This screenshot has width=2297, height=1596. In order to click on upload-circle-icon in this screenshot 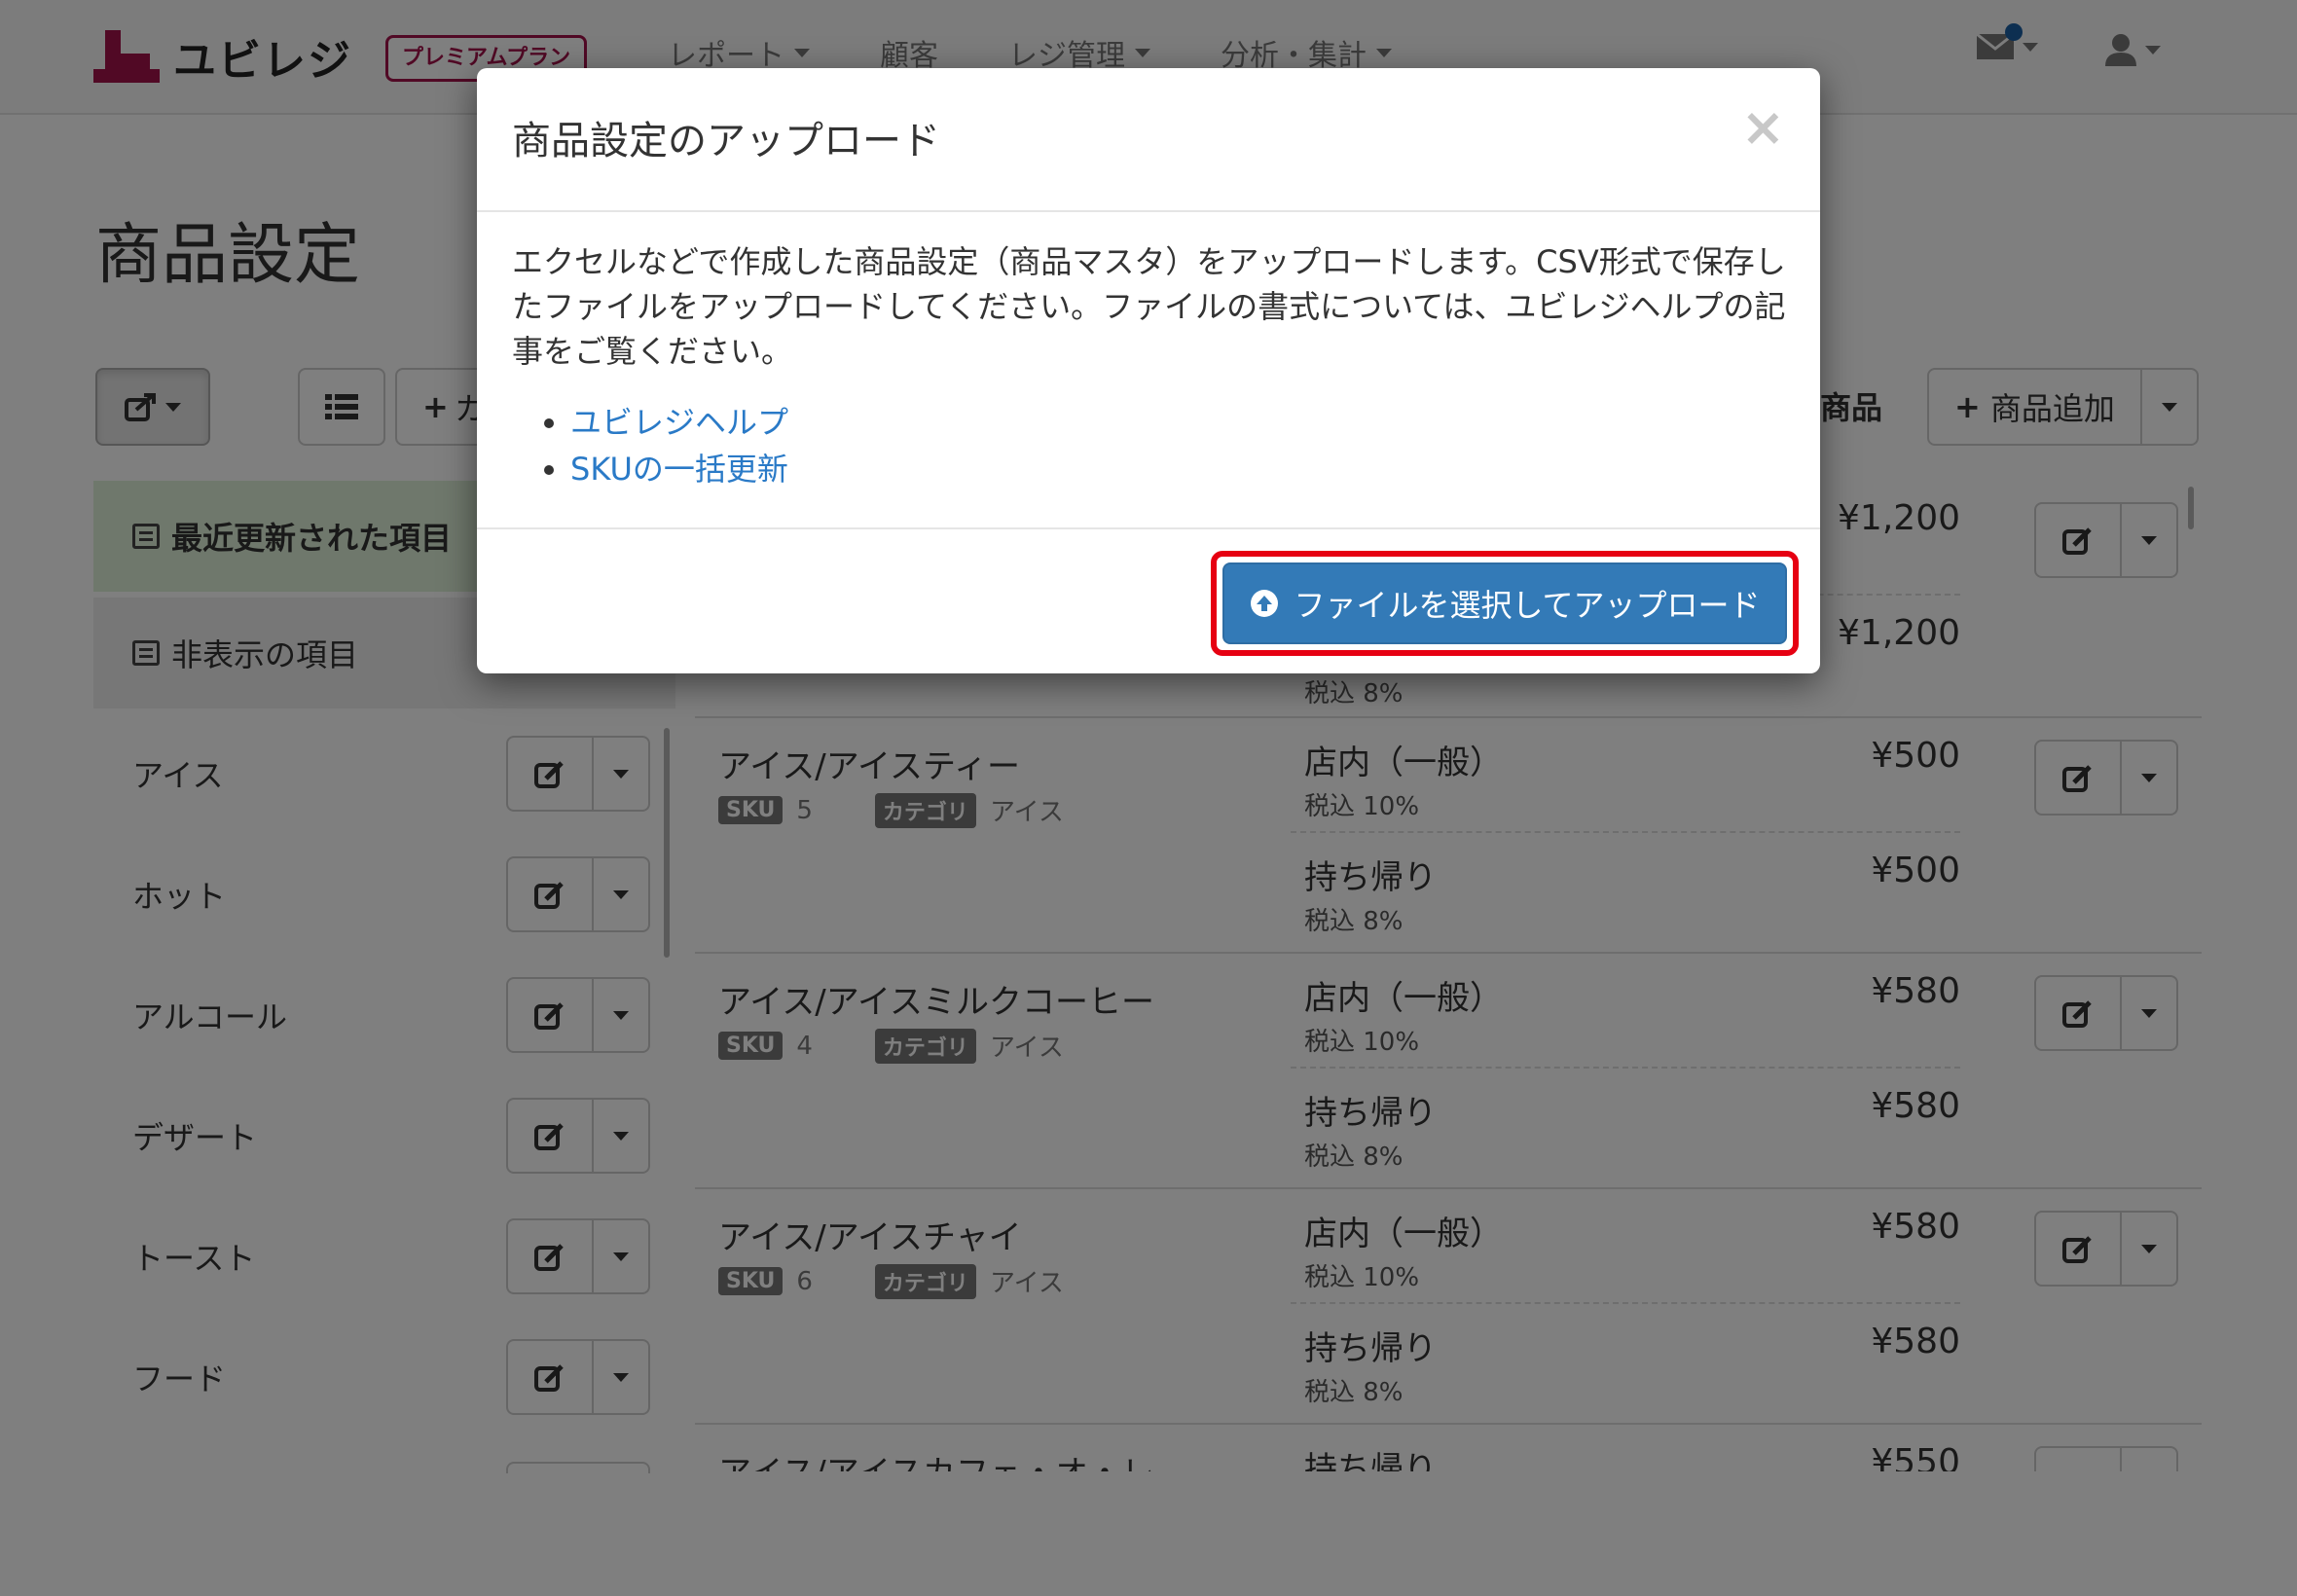, I will do `click(1265, 603)`.